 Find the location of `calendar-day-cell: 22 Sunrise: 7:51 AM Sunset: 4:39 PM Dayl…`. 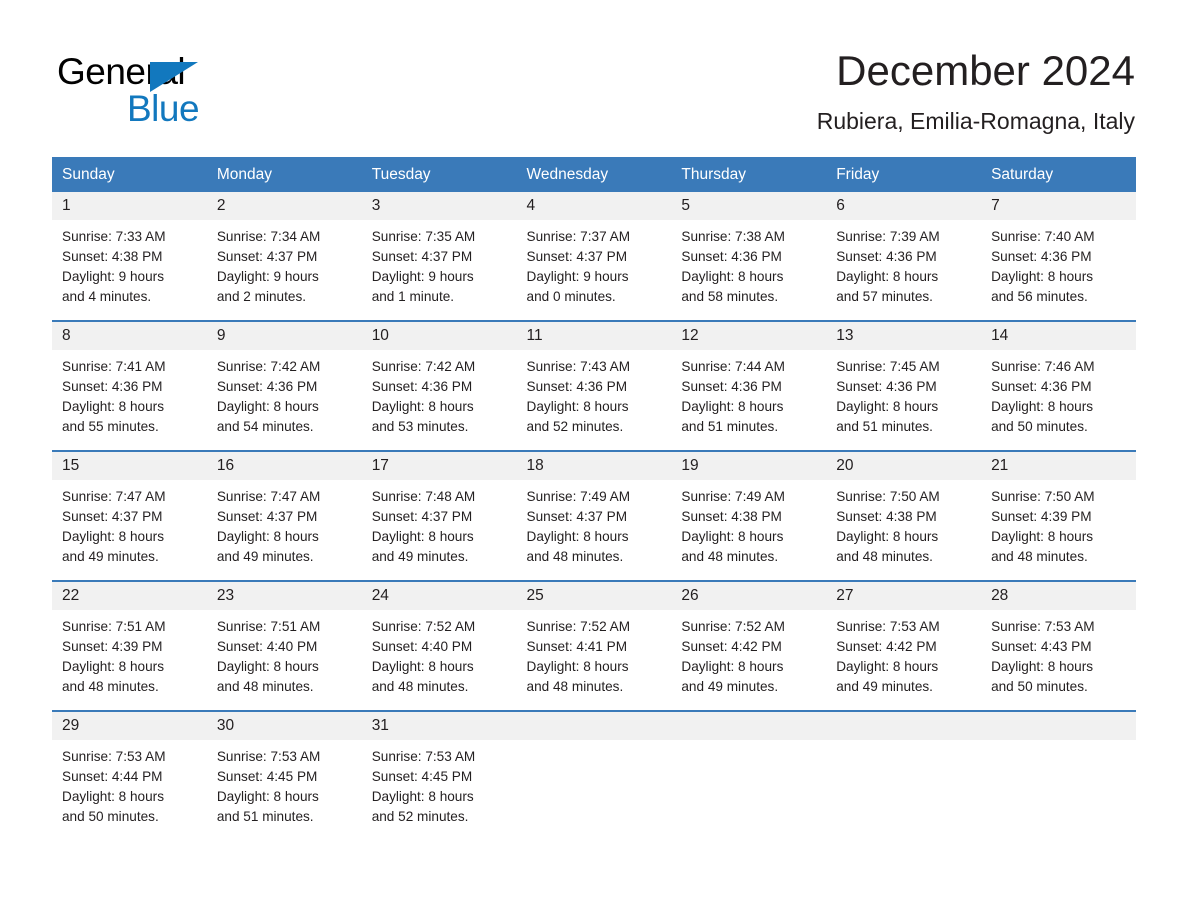

calendar-day-cell: 22 Sunrise: 7:51 AM Sunset: 4:39 PM Dayl… is located at coordinates (129, 645).